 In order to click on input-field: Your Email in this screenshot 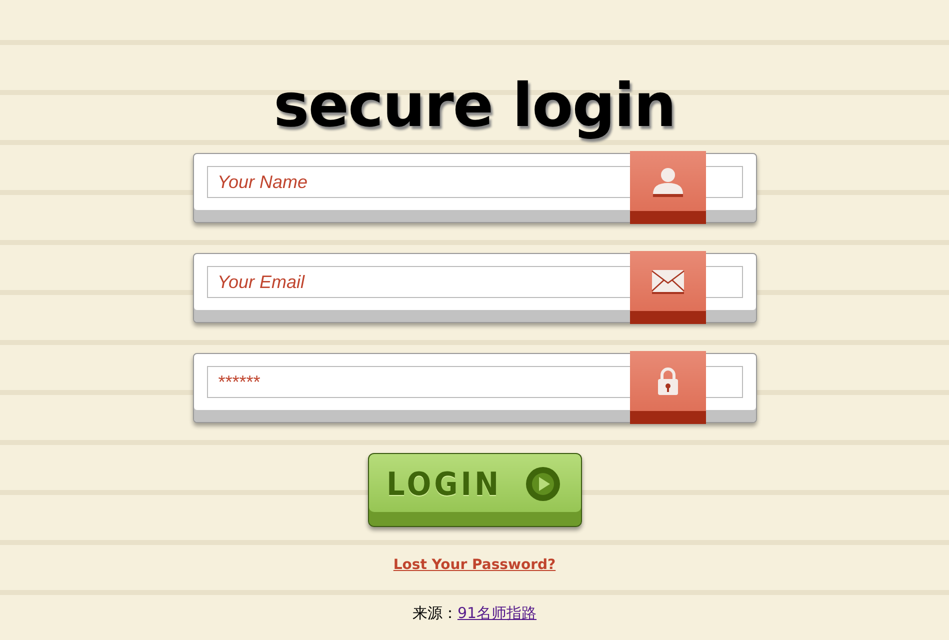, I will do `click(474, 288)`.